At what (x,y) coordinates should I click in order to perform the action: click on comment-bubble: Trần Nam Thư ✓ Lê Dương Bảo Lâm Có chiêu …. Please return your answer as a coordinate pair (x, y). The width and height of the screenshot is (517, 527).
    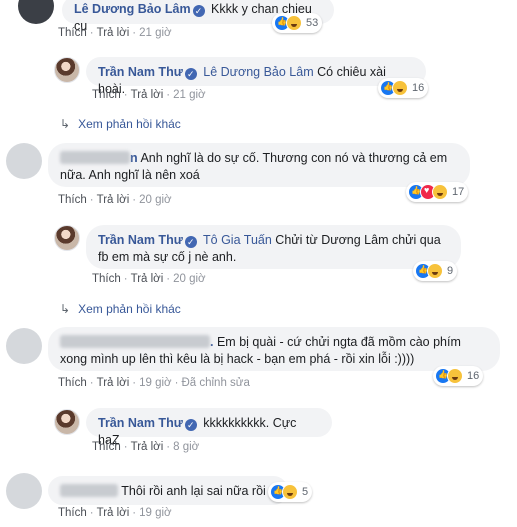
    Looking at the image, I should click on (256, 76).